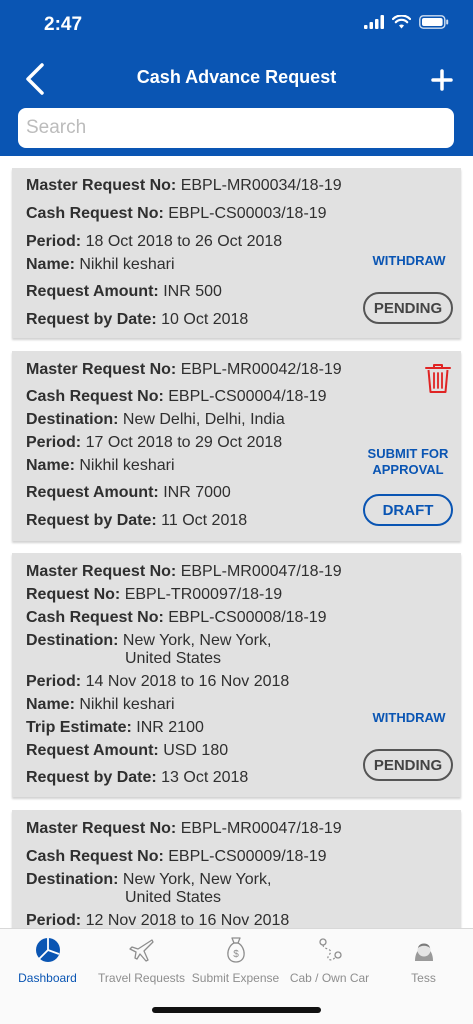 The width and height of the screenshot is (473, 1024). What do you see at coordinates (176, 396) in the screenshot?
I see `cash-request-row: Cash Request No: EBPL-CS00004/18-19` at bounding box center [176, 396].